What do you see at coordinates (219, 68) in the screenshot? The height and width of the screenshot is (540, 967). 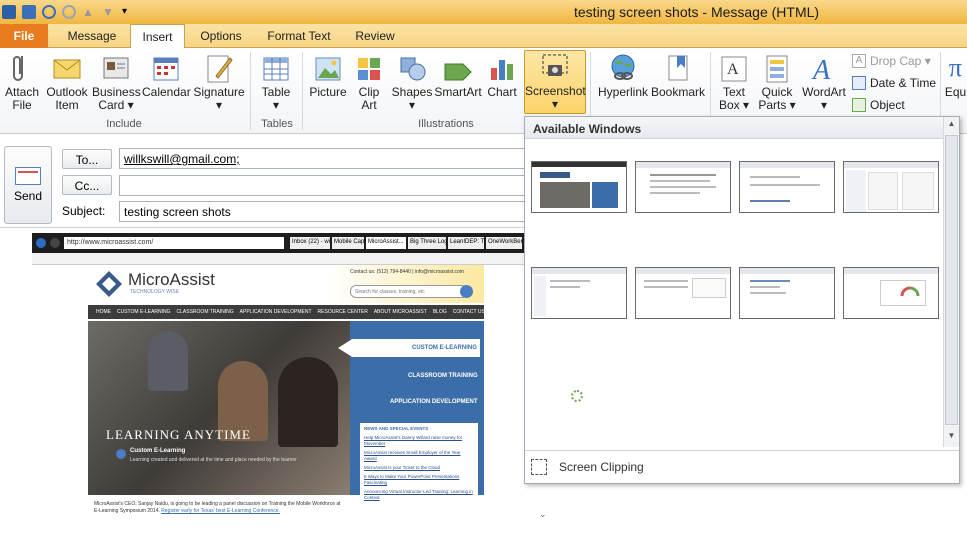 I see `pen-paper-icon` at bounding box center [219, 68].